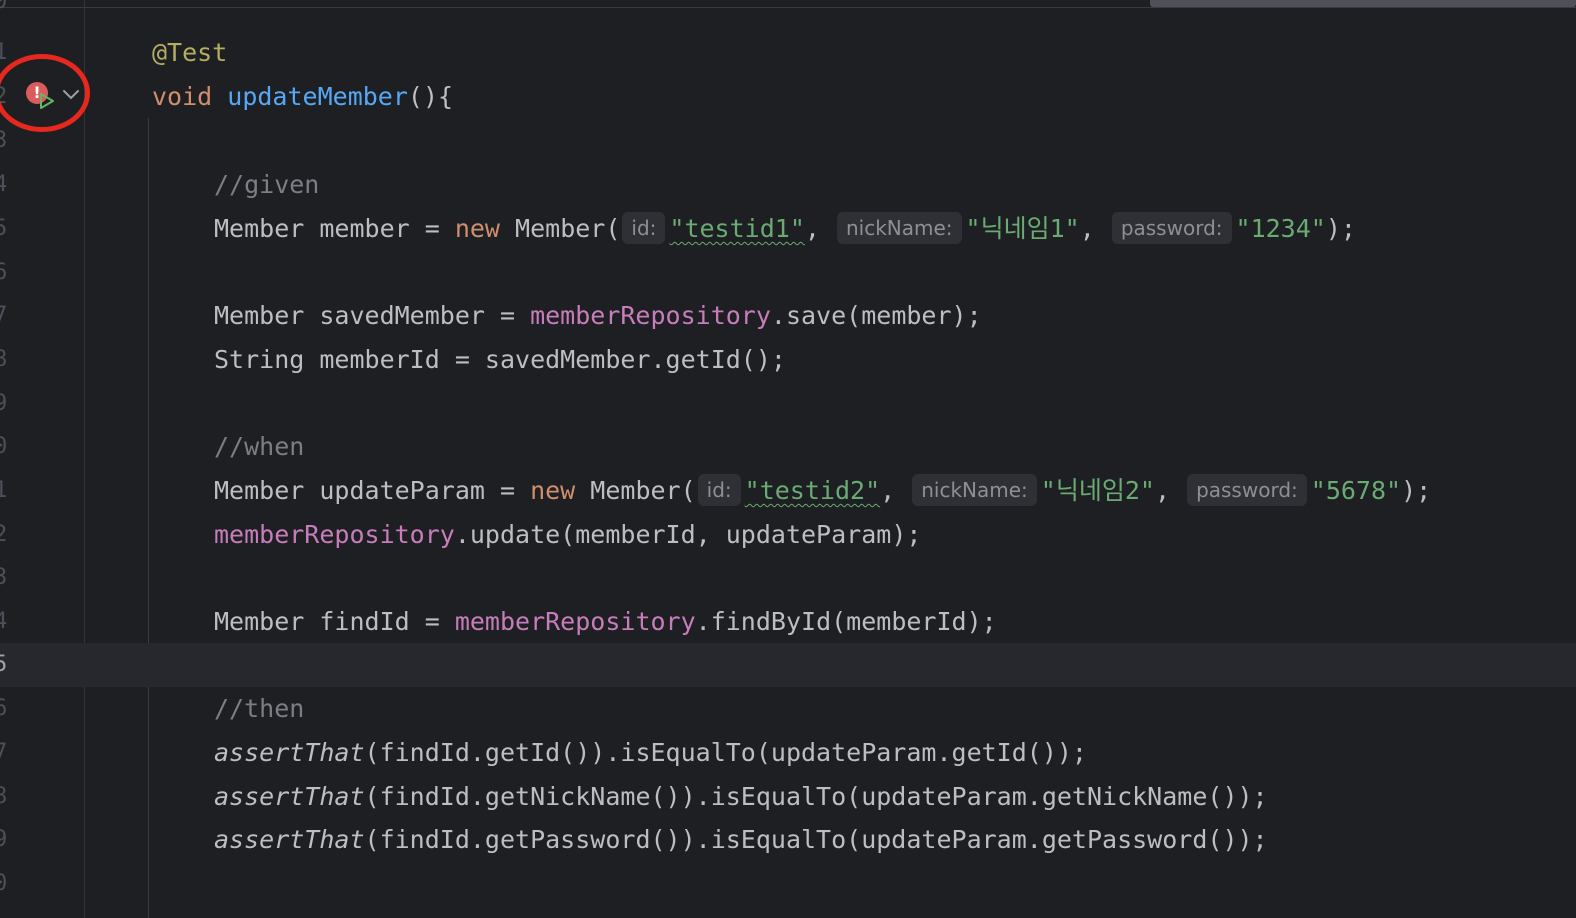  I want to click on annotation-token: @Test, so click(190, 52).